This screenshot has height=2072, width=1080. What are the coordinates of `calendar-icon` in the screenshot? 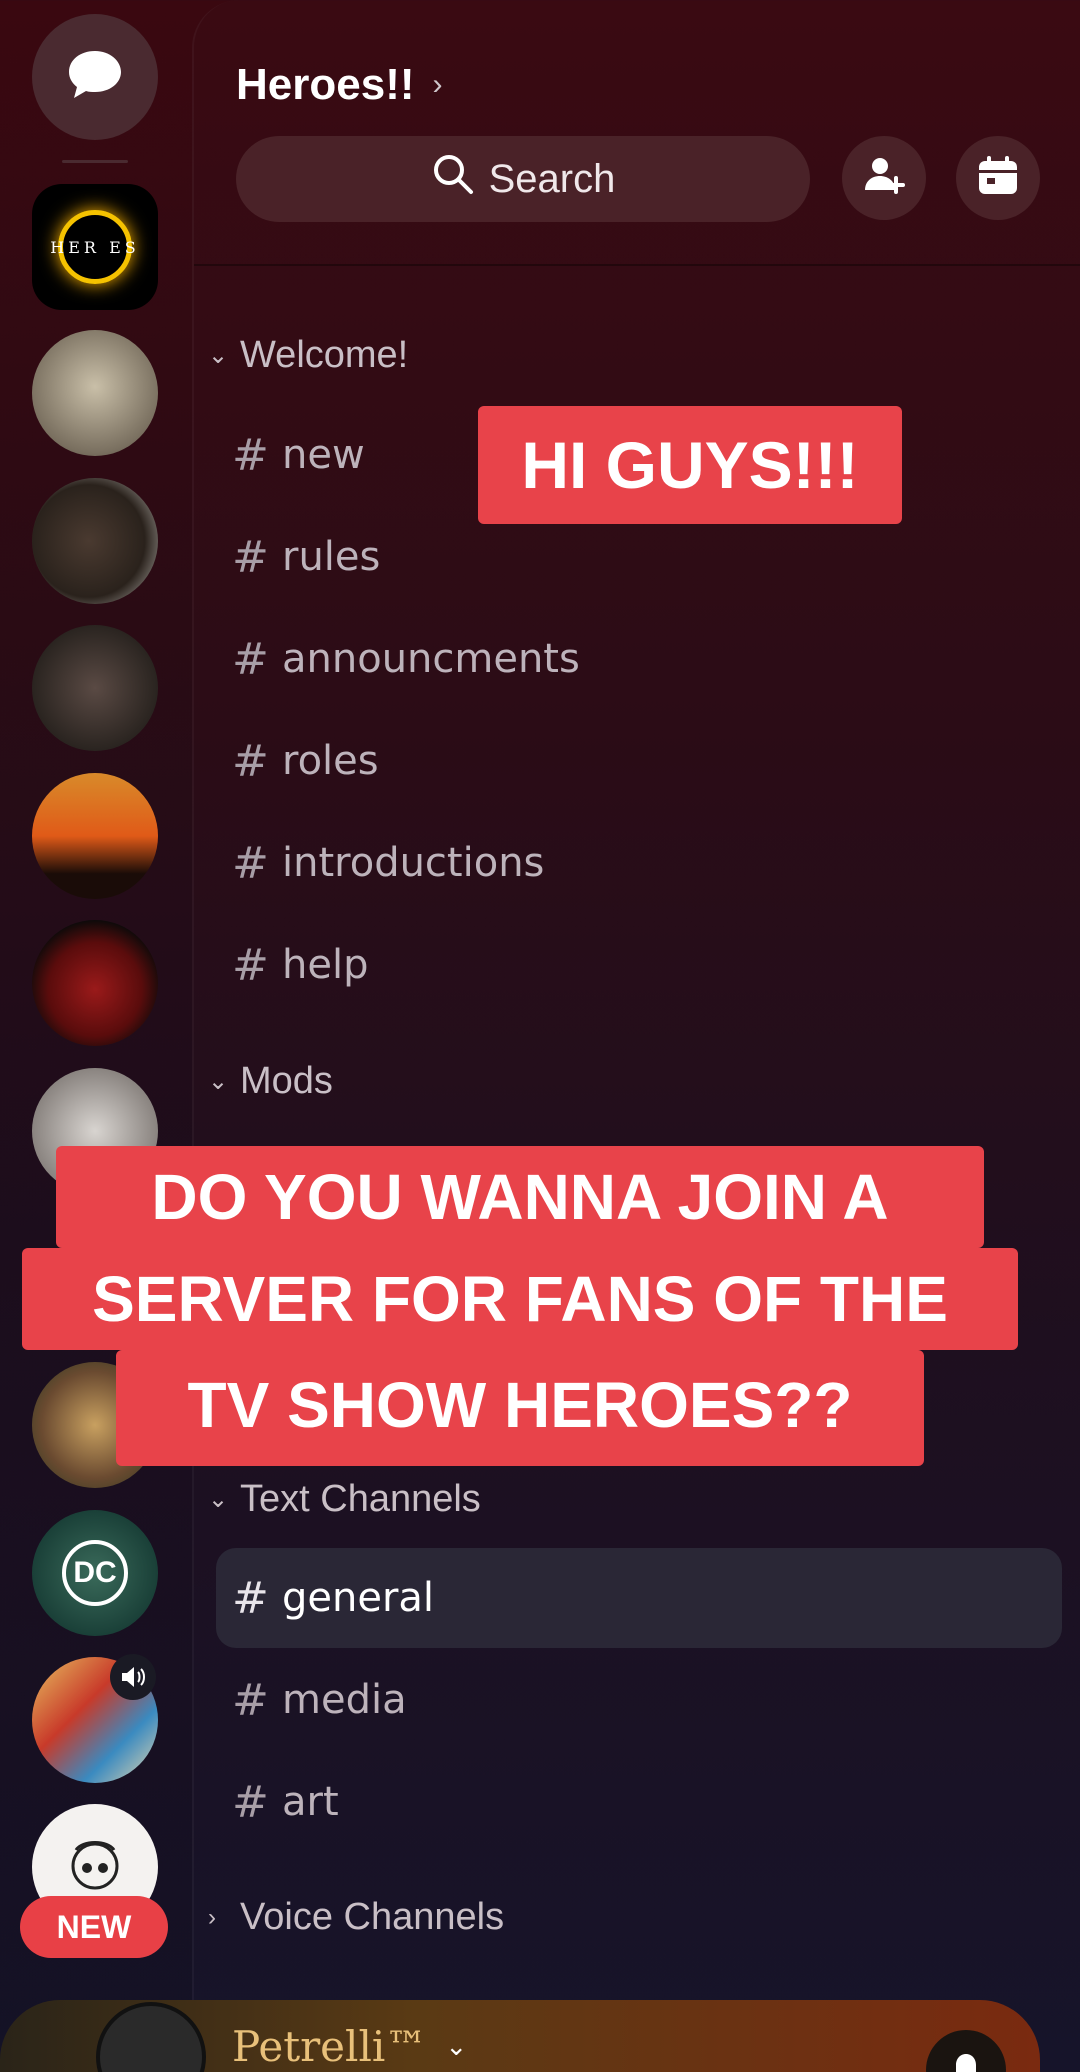 It's located at (998, 178).